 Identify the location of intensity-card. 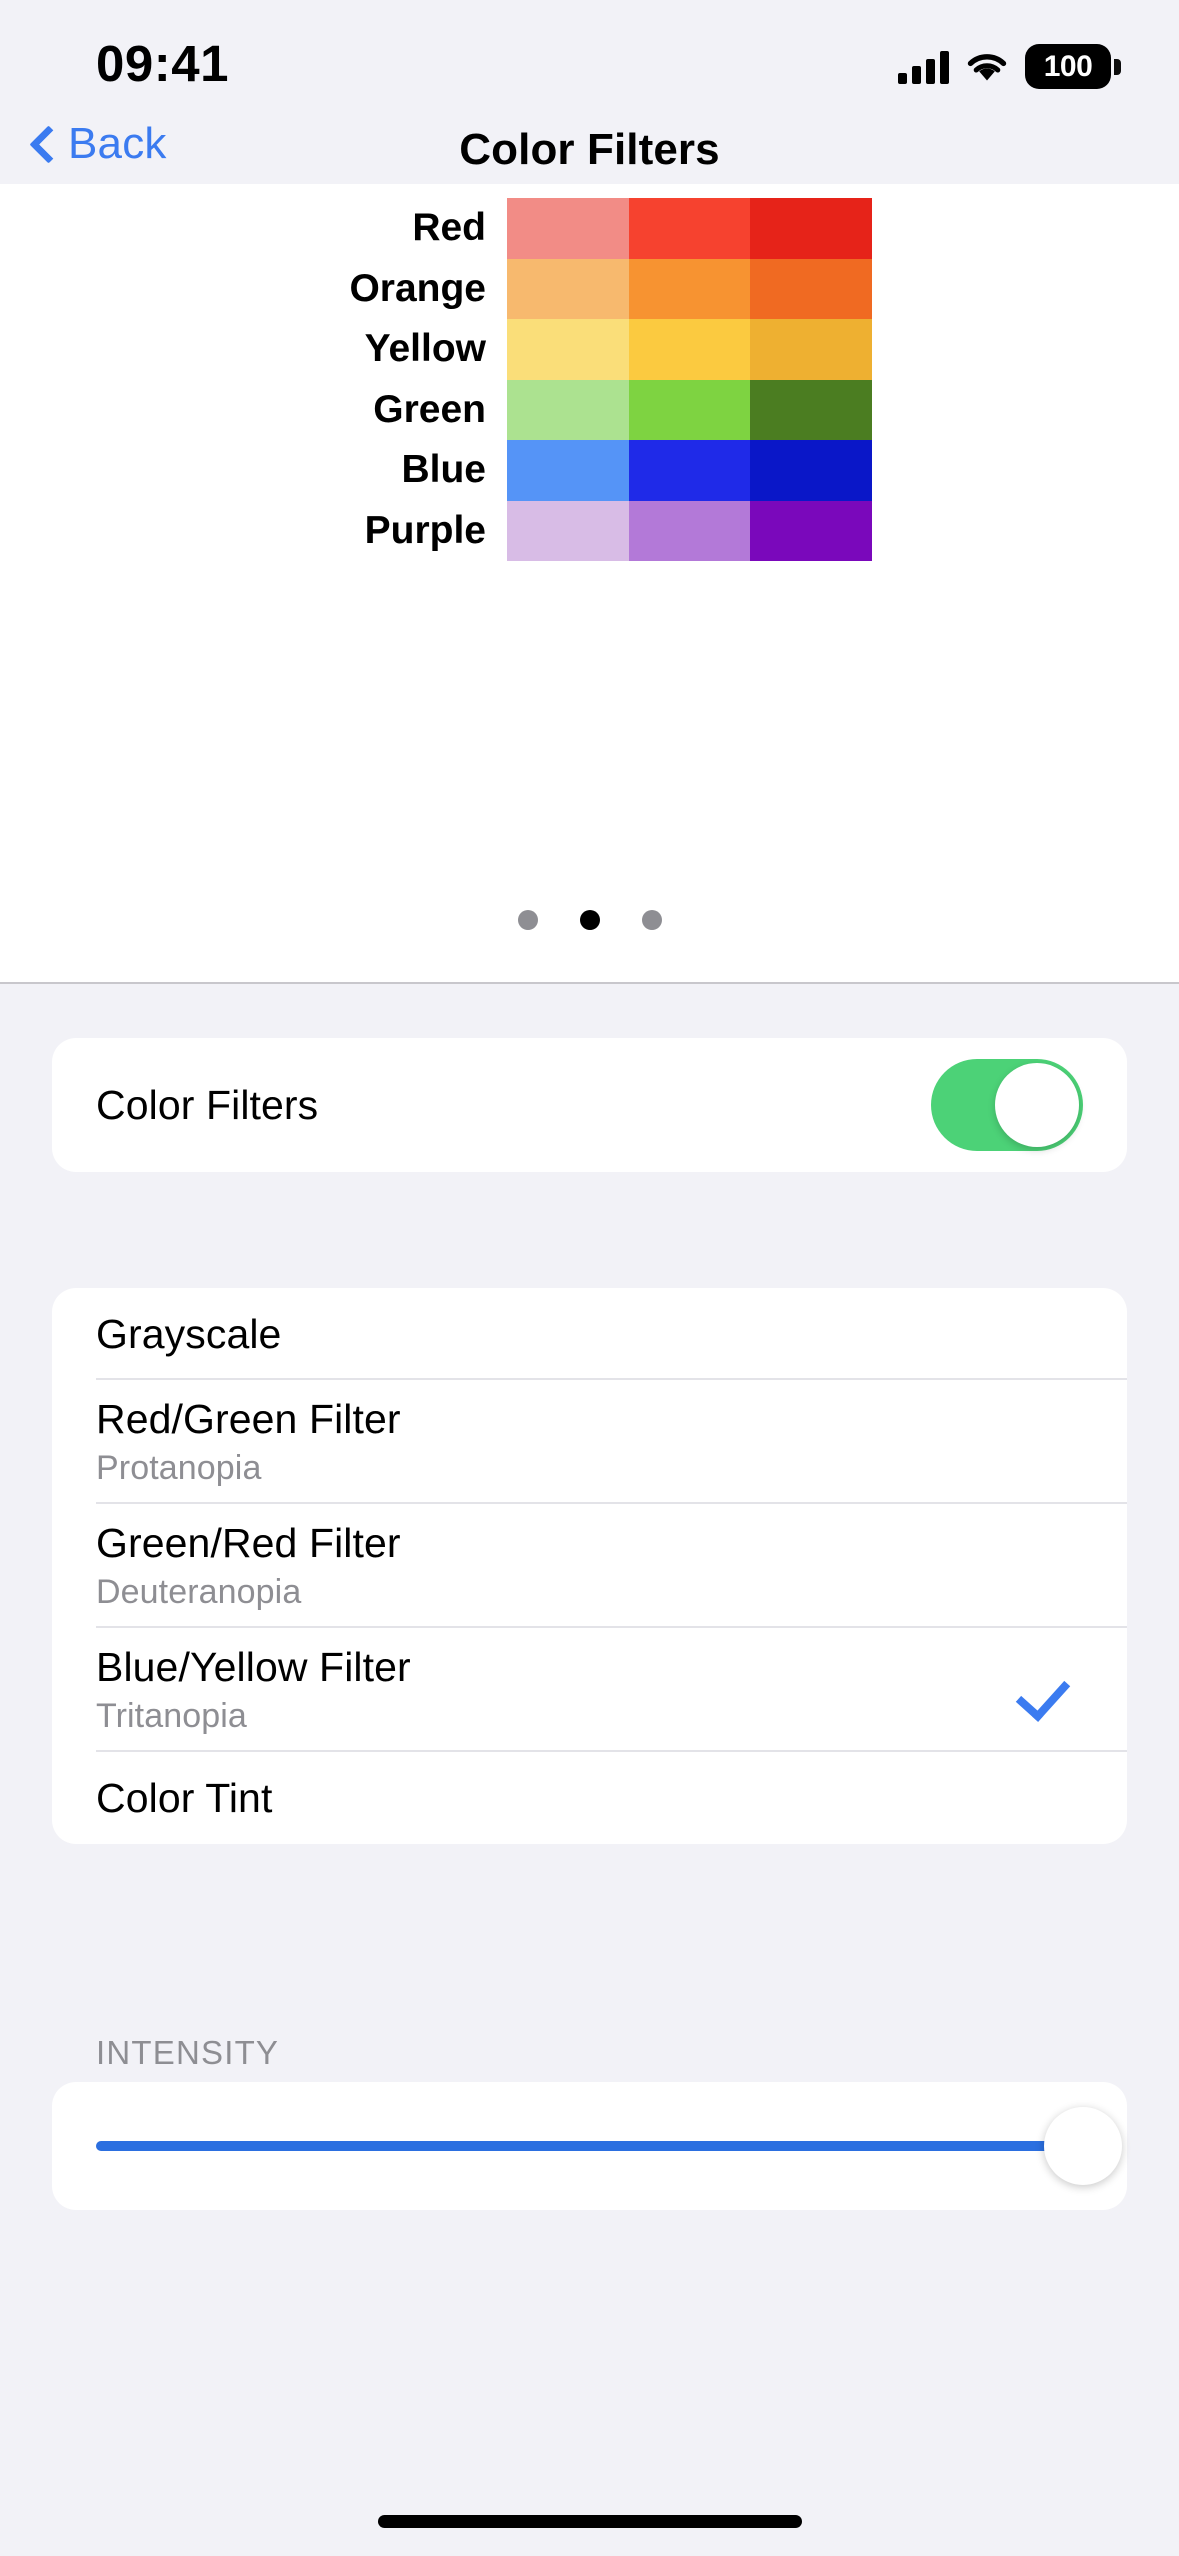
(589, 2146).